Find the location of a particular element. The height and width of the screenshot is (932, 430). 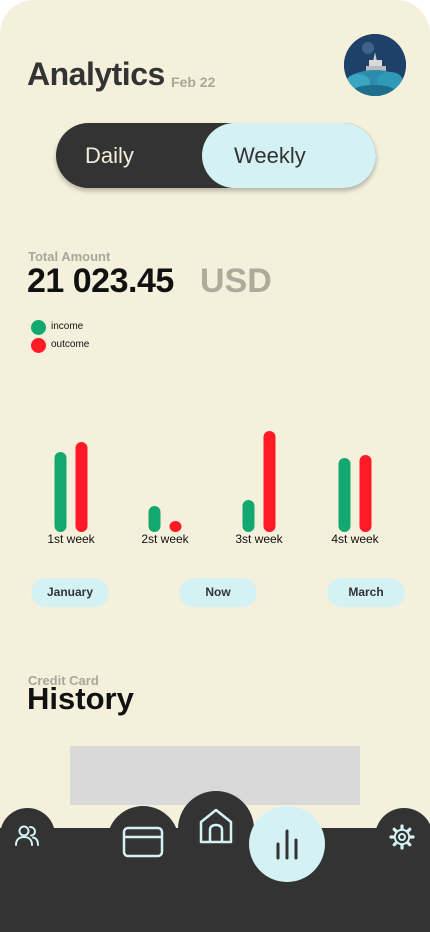

x-tick-label: 2st week is located at coordinates (165, 539).